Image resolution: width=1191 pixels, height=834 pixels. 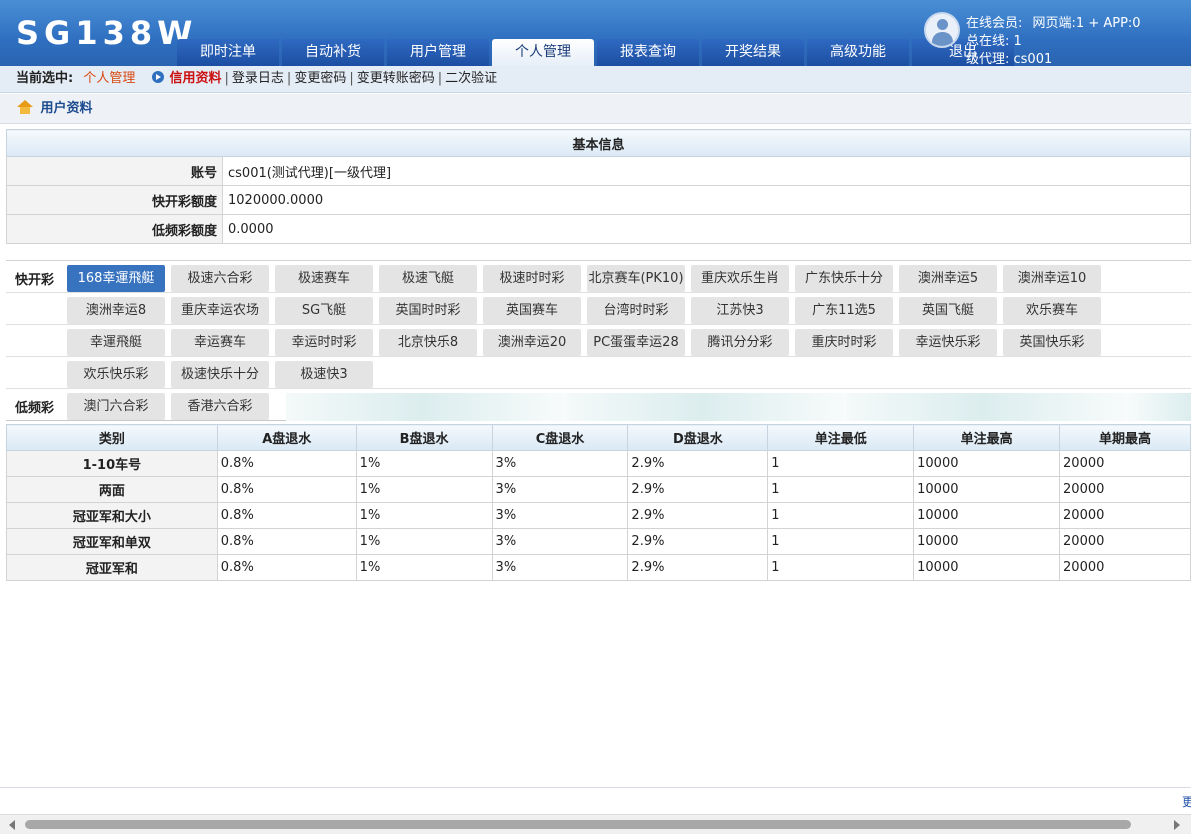 I want to click on sub-link-1: 登录日志, so click(x=258, y=78).